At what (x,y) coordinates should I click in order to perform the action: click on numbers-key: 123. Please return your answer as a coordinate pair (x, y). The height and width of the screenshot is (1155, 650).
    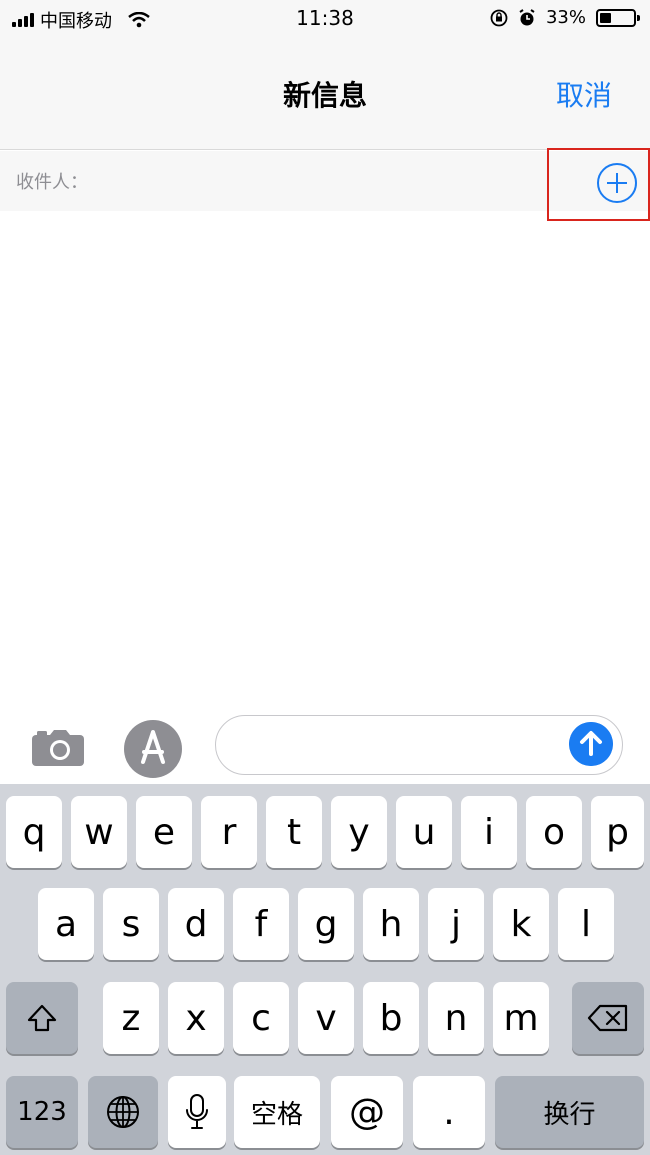
    Looking at the image, I should click on (42, 1112).